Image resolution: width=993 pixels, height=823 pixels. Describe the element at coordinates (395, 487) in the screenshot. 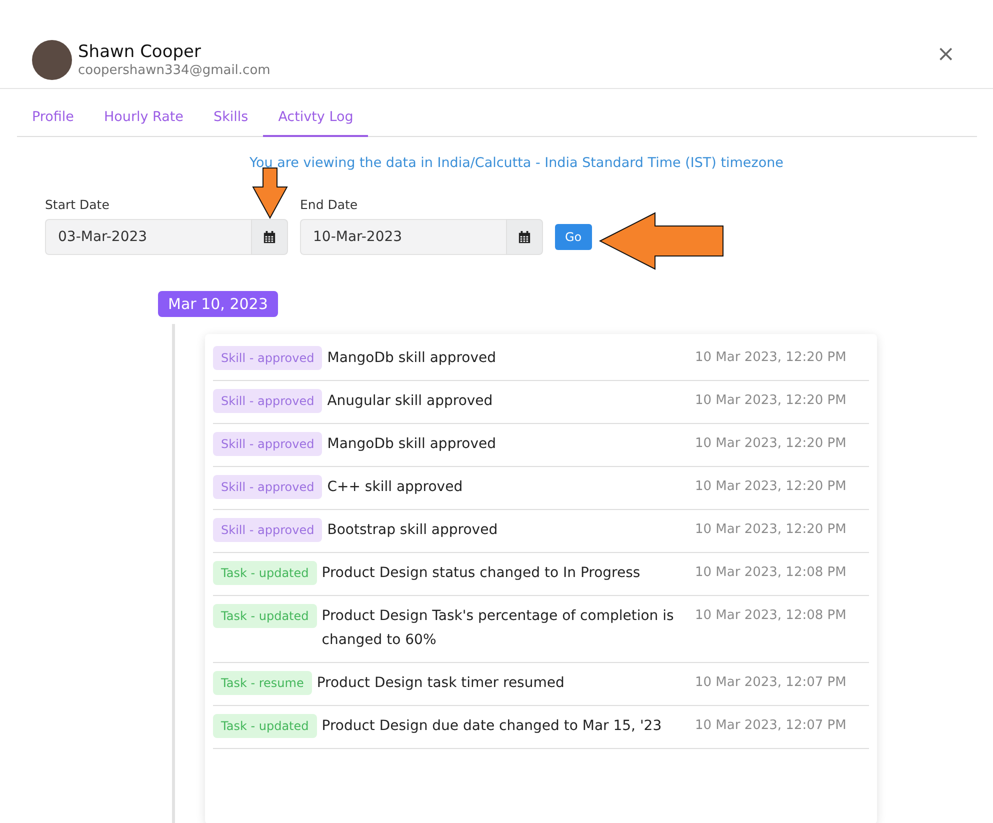

I see `activity-text: C++ skill approved` at that location.